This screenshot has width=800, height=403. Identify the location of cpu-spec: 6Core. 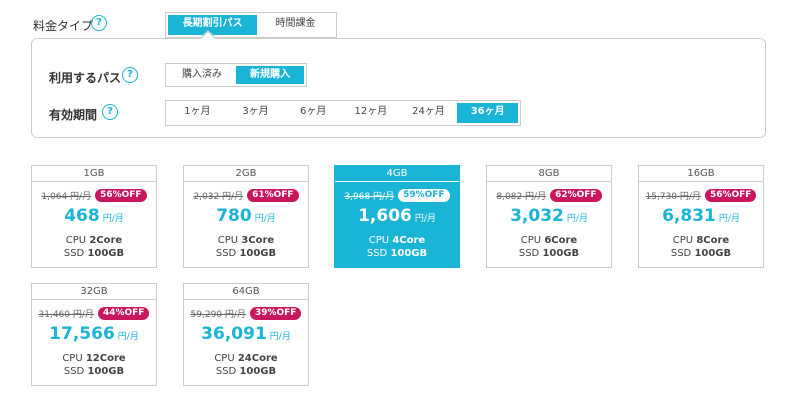
(561, 240).